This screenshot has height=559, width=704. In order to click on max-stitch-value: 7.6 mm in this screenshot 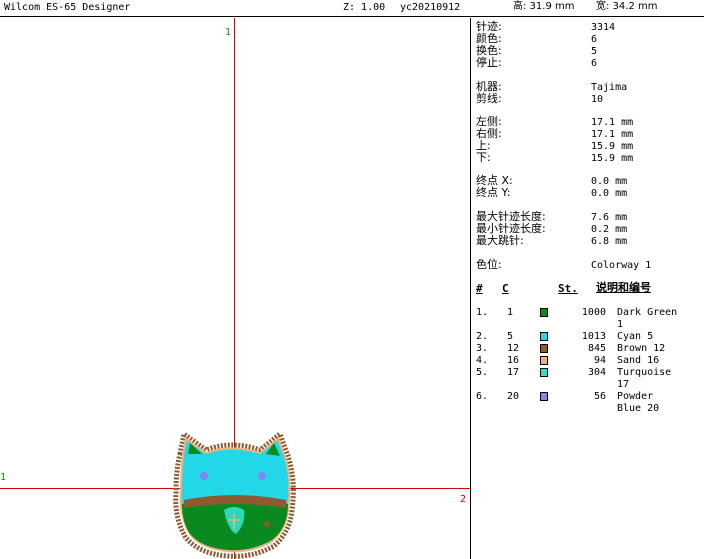, I will do `click(609, 217)`.